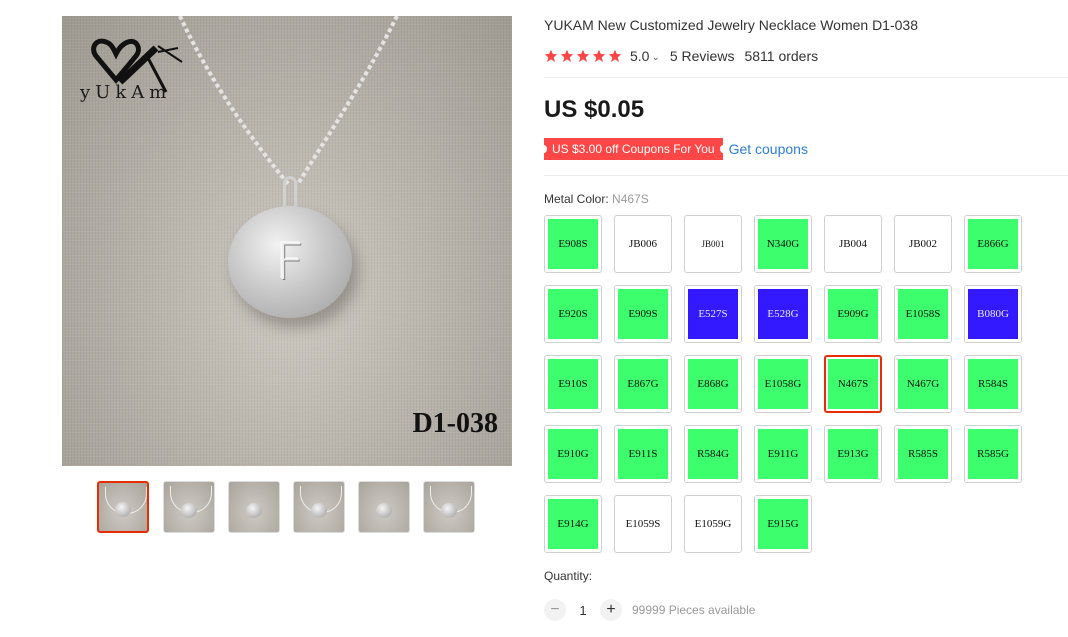 The width and height of the screenshot is (1068, 637). I want to click on metal-color-option-label: E909S, so click(643, 314).